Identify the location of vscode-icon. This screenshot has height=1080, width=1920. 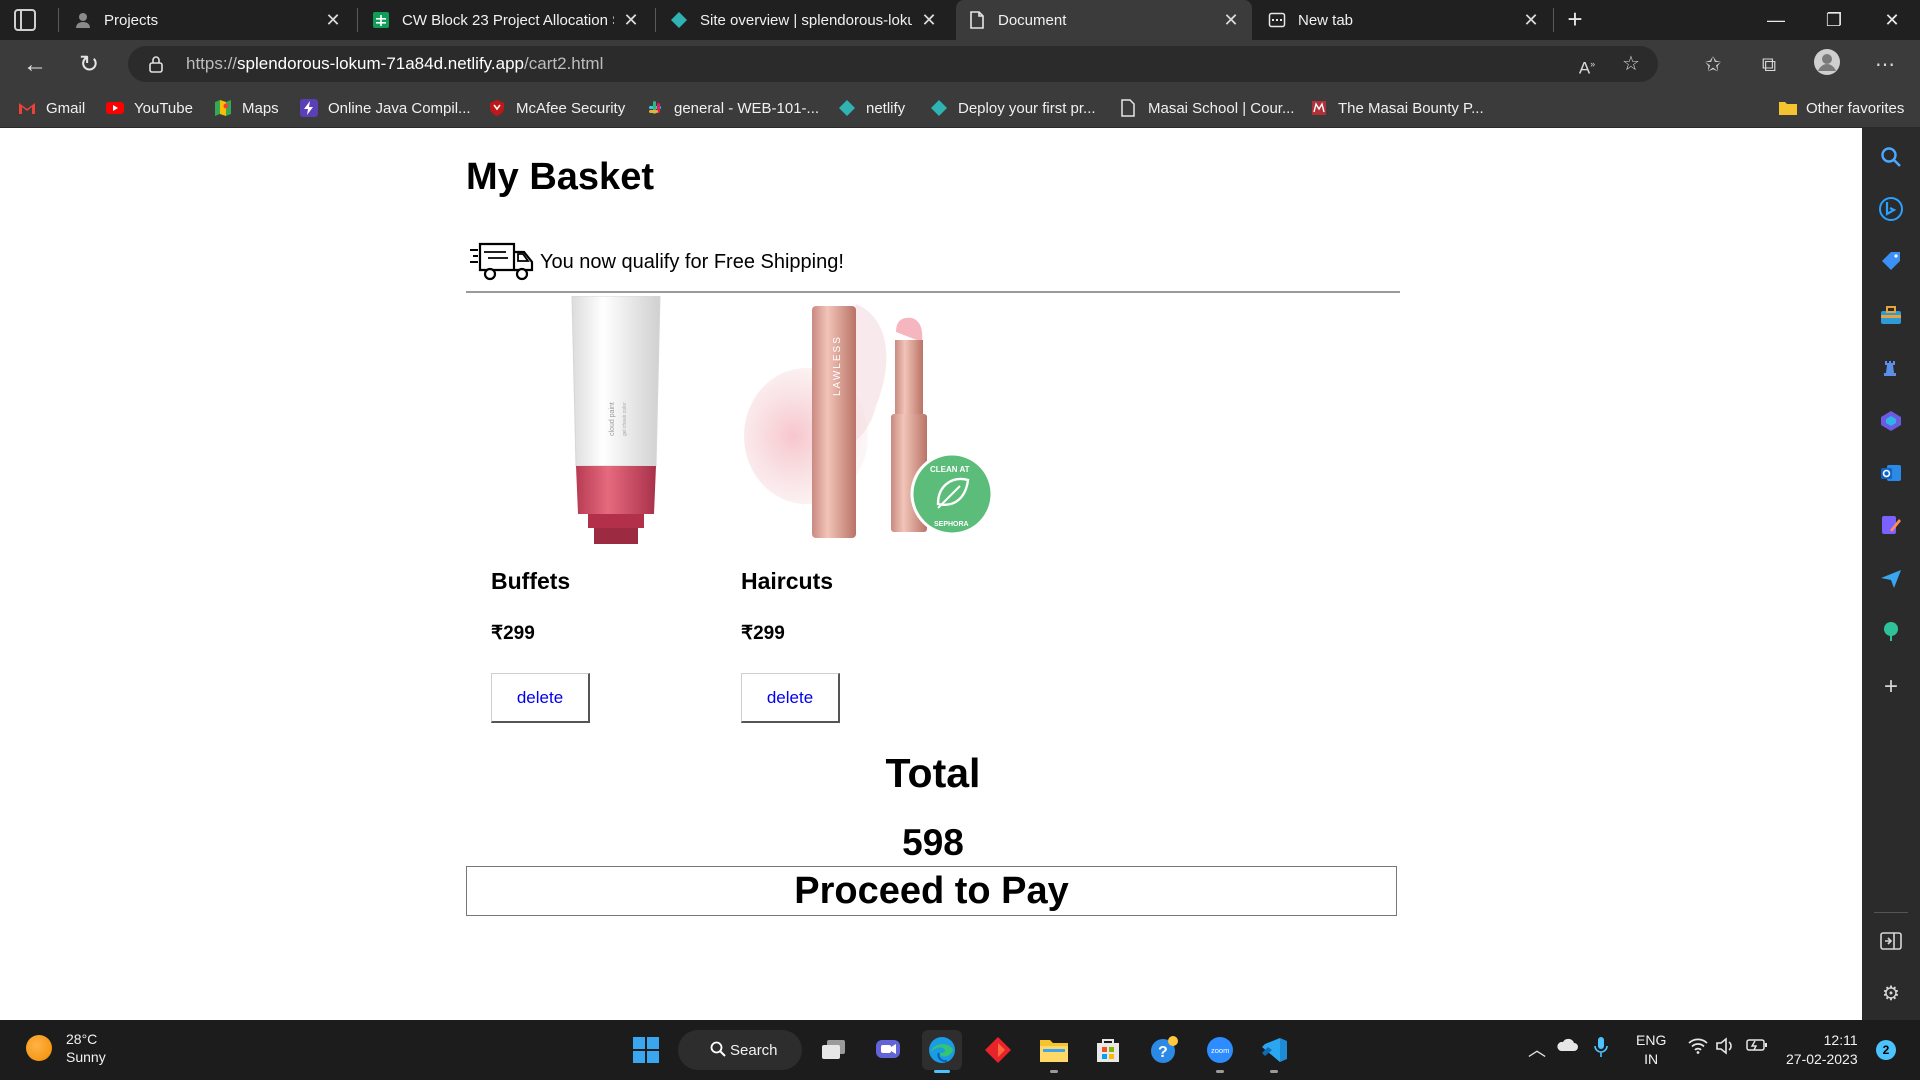
(1274, 1051).